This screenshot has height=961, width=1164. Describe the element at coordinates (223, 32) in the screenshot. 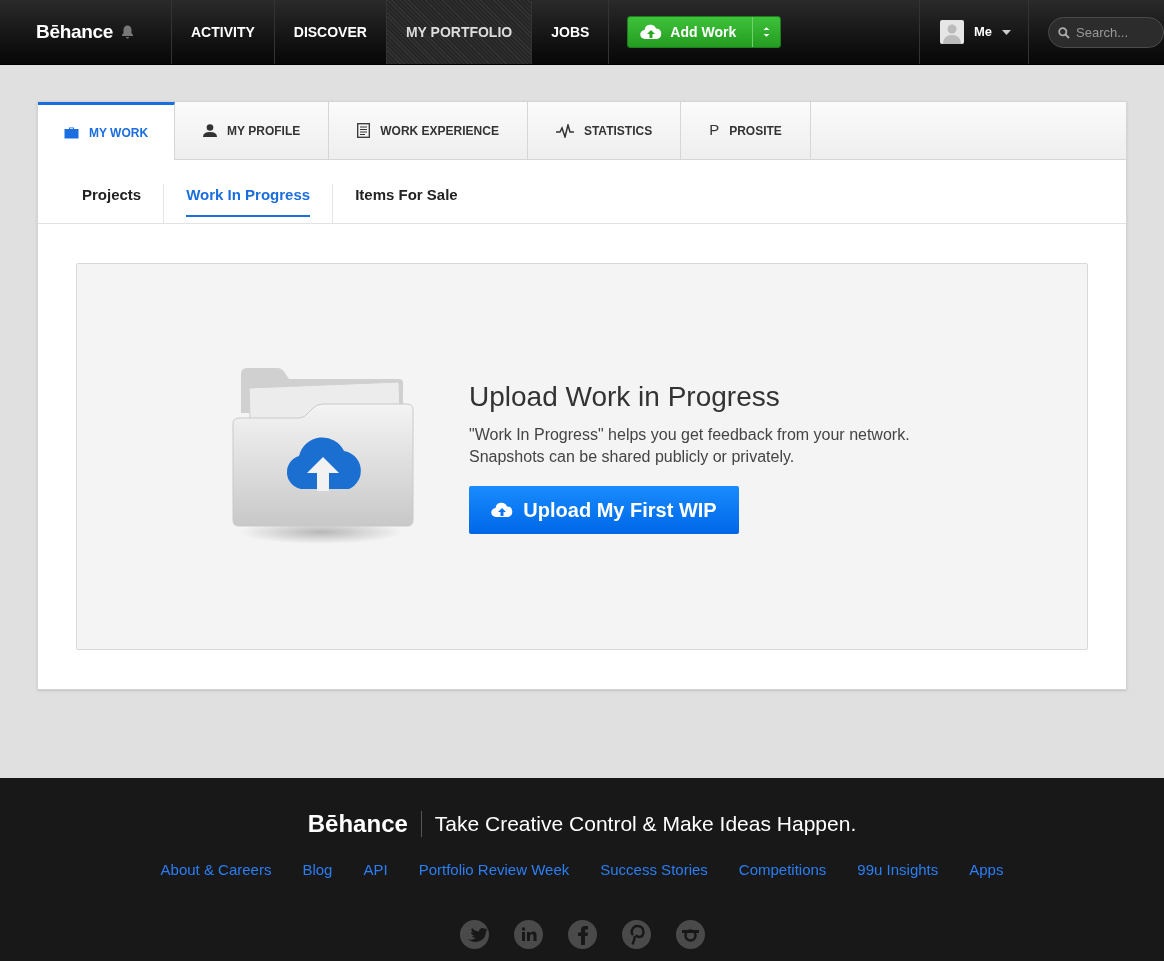

I see `nav-link: ACTIVITY` at that location.